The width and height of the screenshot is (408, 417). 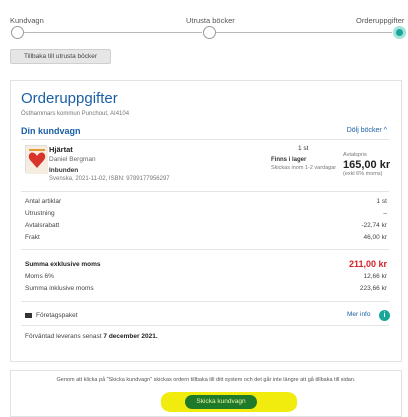 What do you see at coordinates (355, 155) in the screenshot?
I see `price-label: Avtalspris` at bounding box center [355, 155].